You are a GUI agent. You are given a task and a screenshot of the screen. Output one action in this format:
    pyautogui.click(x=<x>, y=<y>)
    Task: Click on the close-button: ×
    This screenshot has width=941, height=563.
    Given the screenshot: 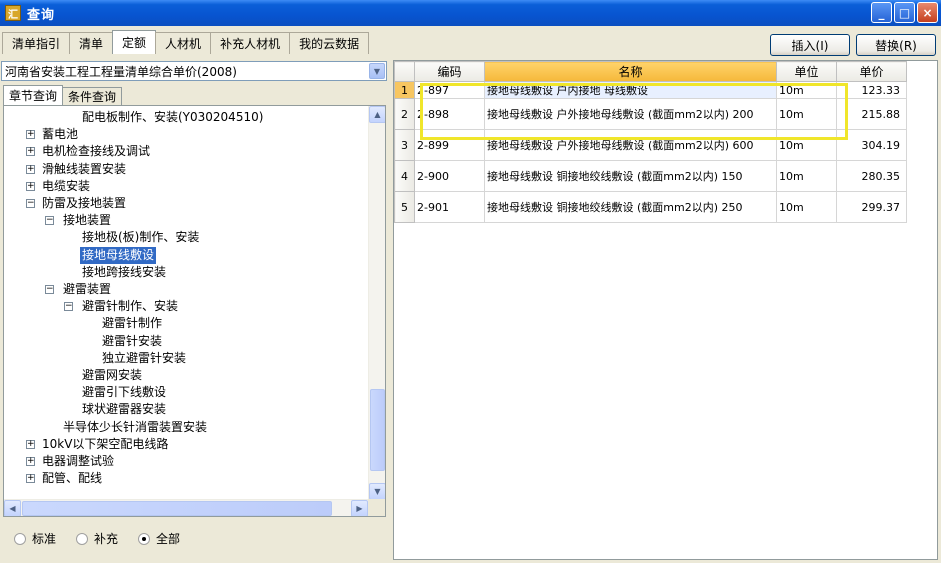 What is the action you would take?
    pyautogui.click(x=927, y=12)
    